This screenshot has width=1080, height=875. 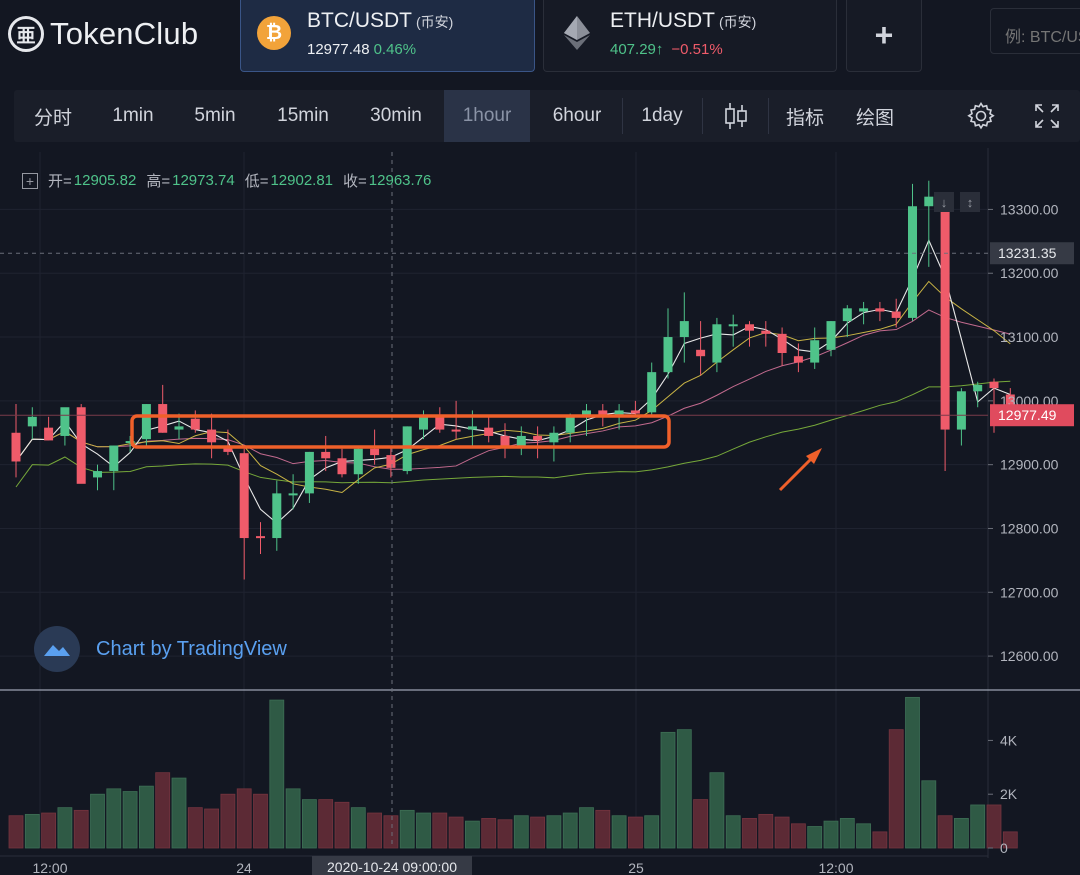 What do you see at coordinates (875, 116) in the screenshot?
I see `drawing-tools-button: 绘图` at bounding box center [875, 116].